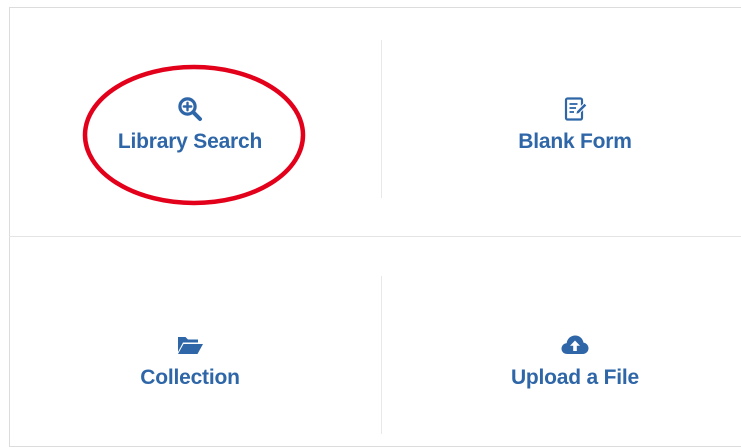 Image resolution: width=741 pixels, height=447 pixels. What do you see at coordinates (575, 125) in the screenshot?
I see `blank-form-tile: Blank Form` at bounding box center [575, 125].